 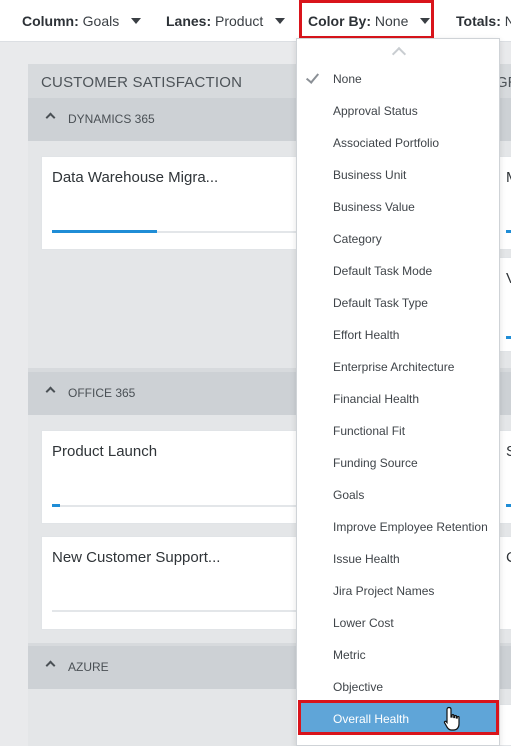 I want to click on dropdown-item-label: Functional Fit, so click(x=369, y=431).